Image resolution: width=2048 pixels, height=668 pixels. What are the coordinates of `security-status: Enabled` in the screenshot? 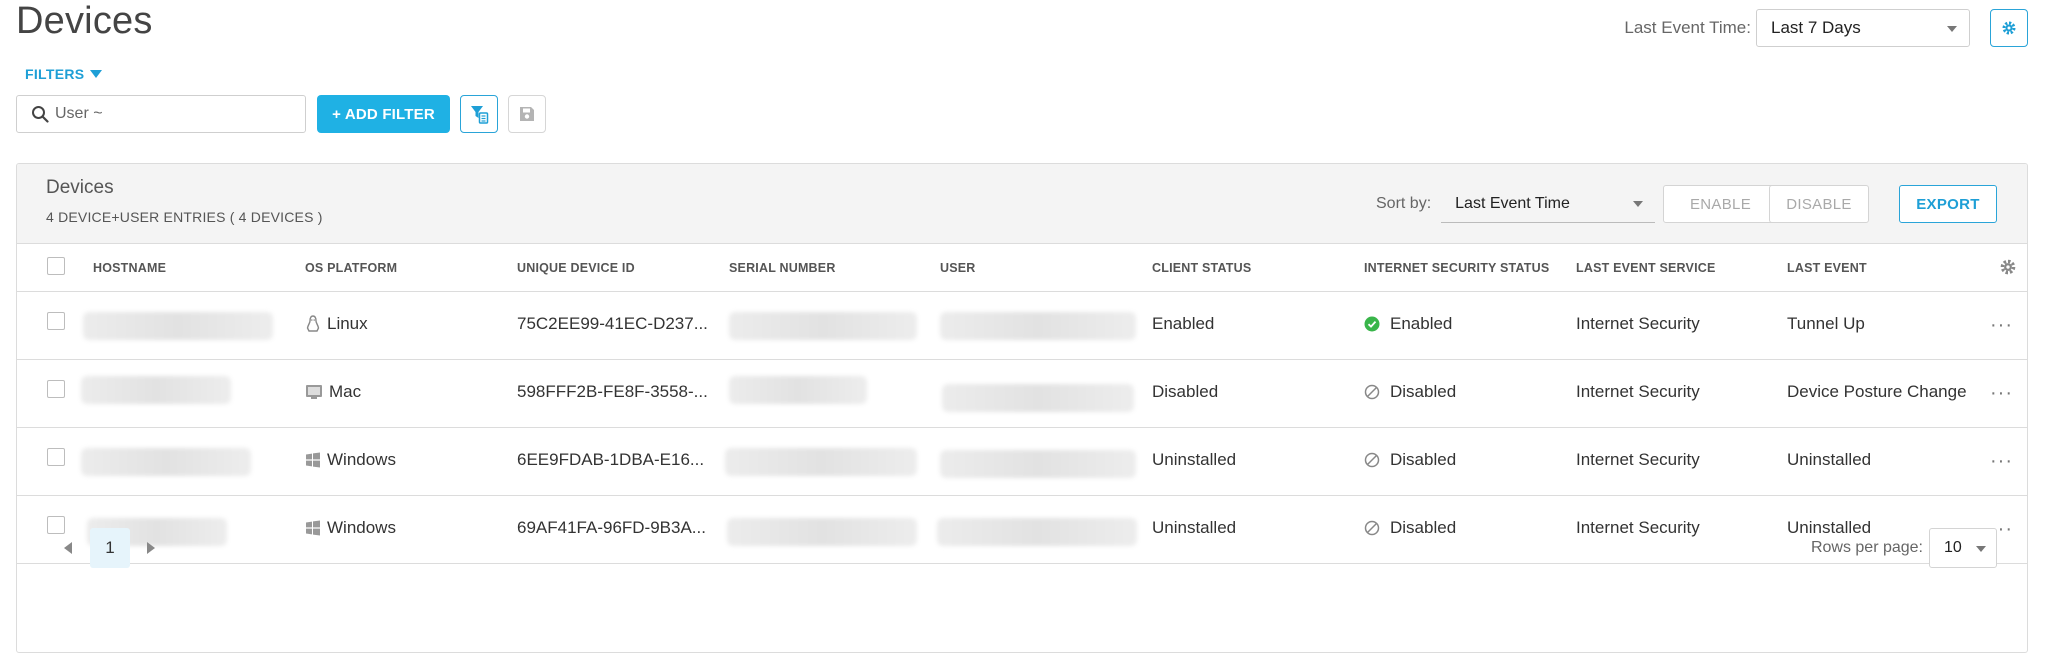 It's located at (1408, 324).